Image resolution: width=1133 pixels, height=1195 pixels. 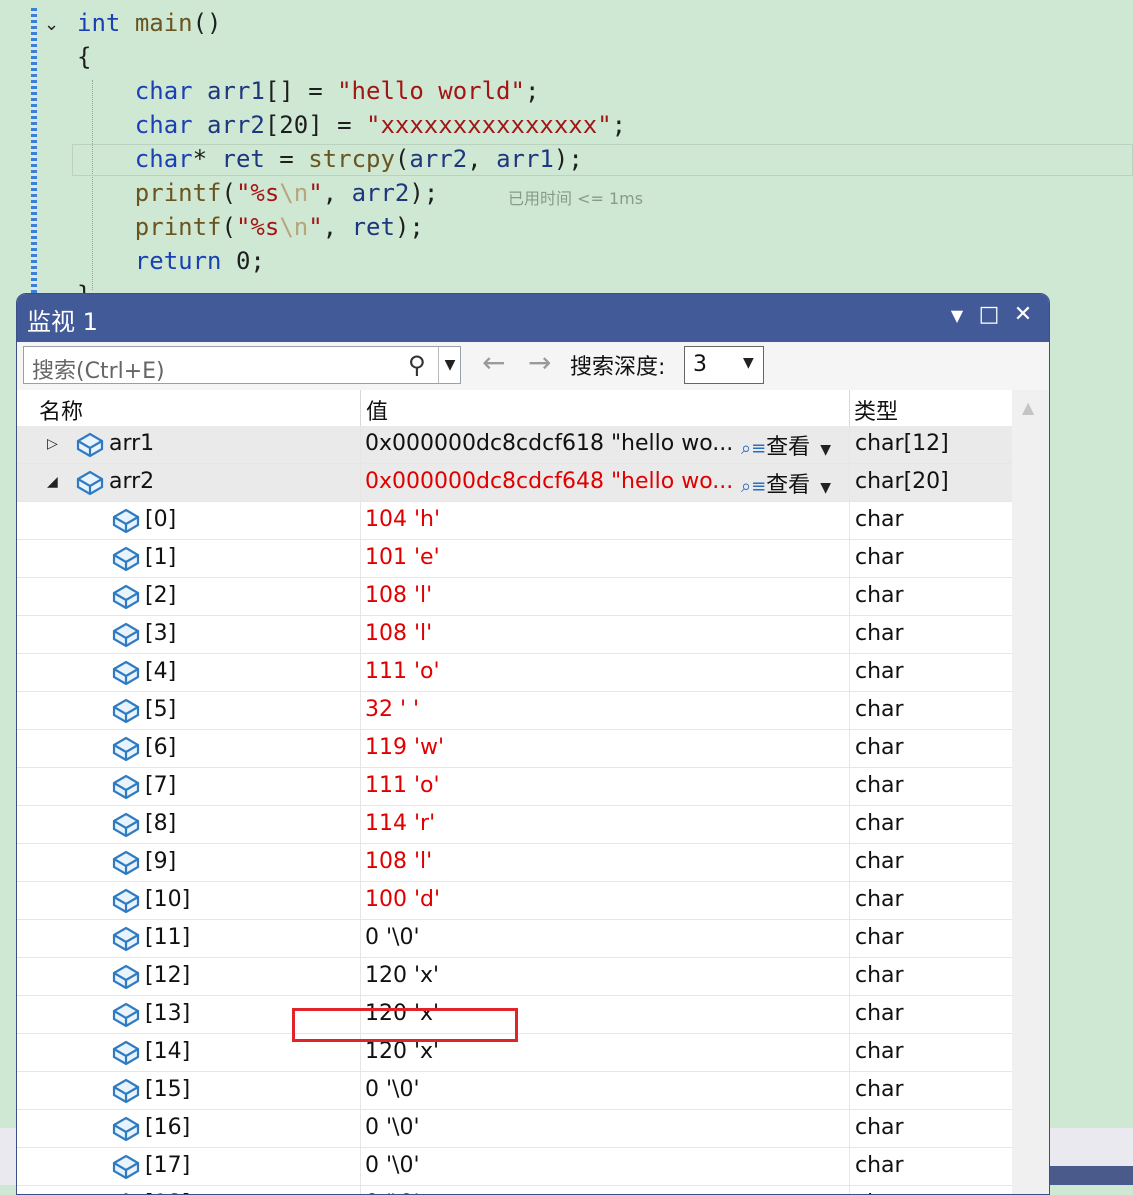 What do you see at coordinates (514, 673) in the screenshot?
I see `watch-row: [4] 111 'o' char` at bounding box center [514, 673].